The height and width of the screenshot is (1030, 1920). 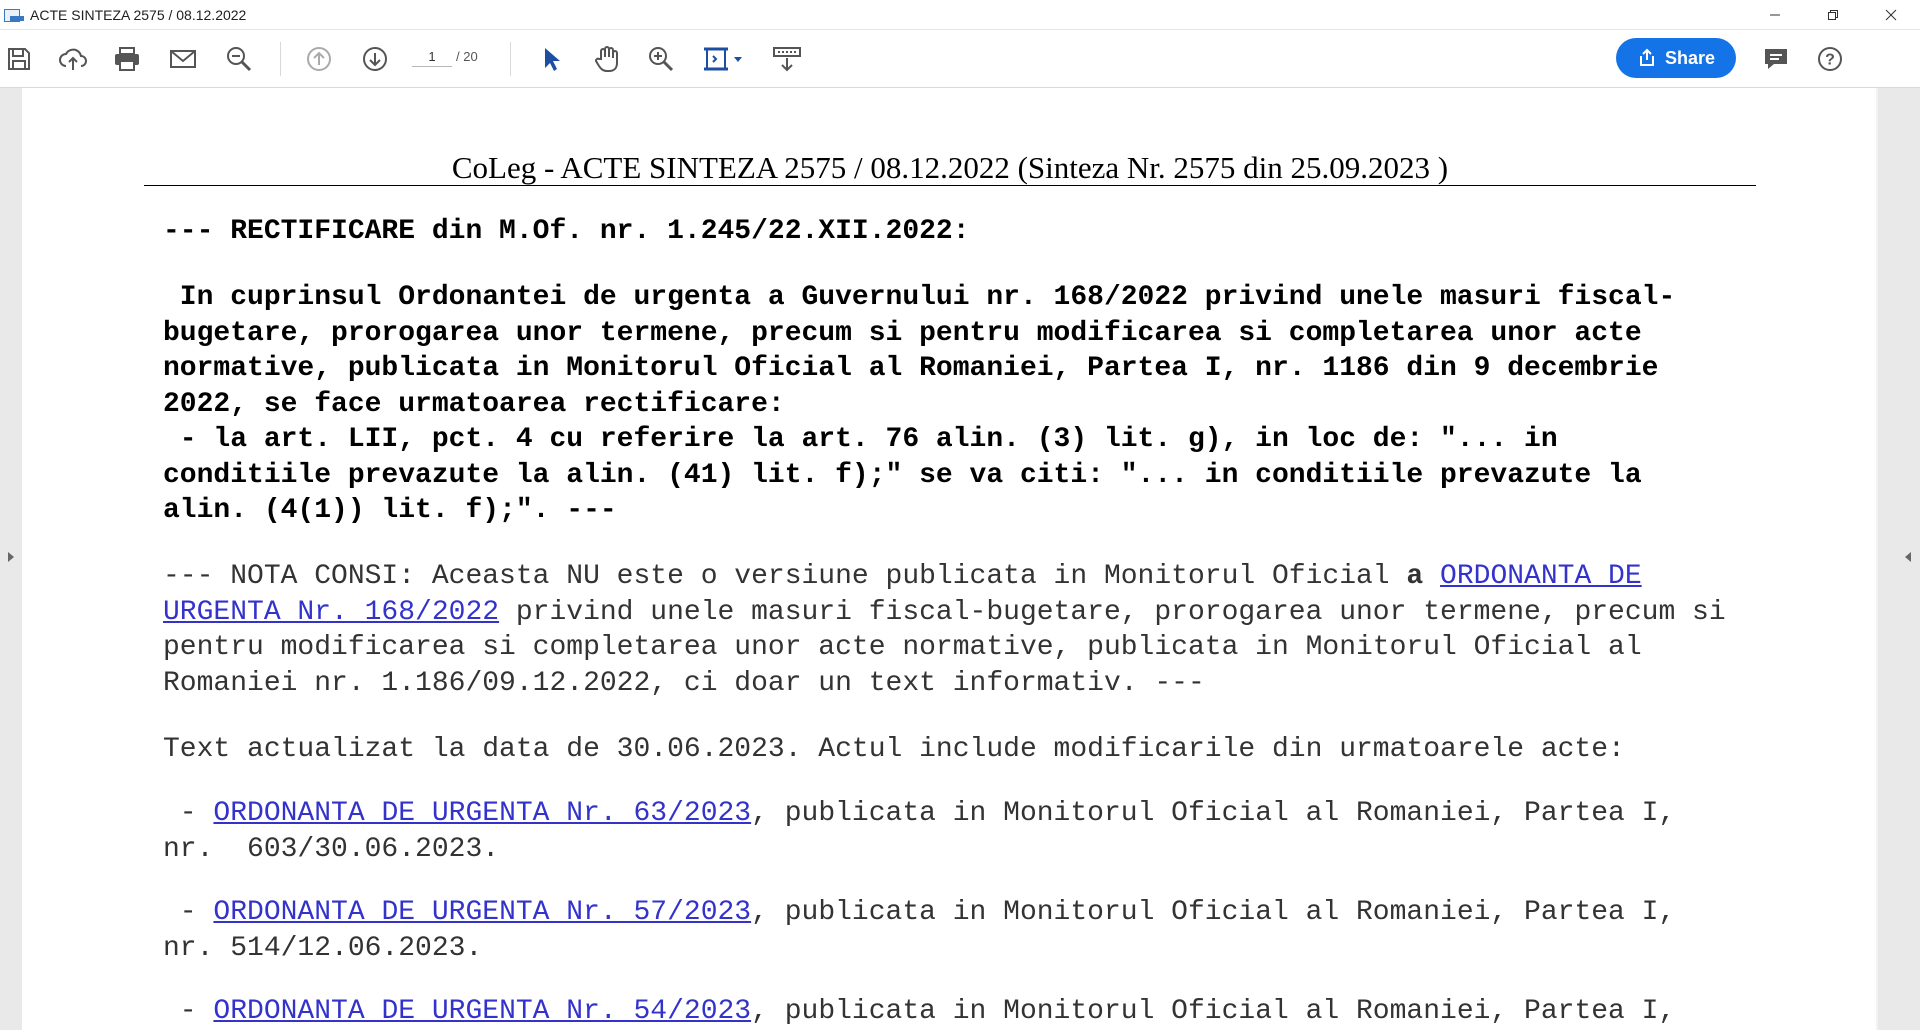 I want to click on rectificare-line: alin. (4(1)) lit. f);". ---, so click(x=390, y=510).